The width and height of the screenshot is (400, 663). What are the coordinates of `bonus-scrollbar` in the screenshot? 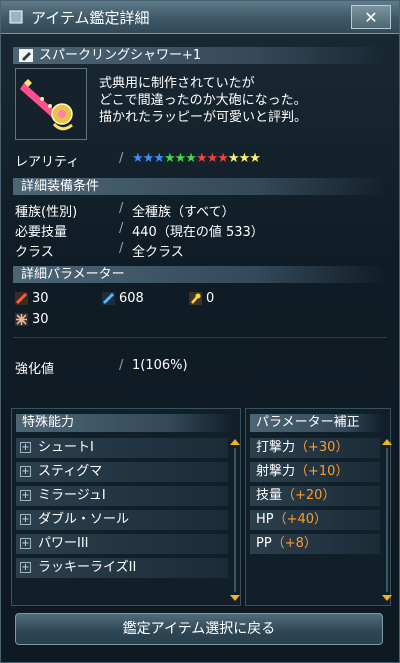 It's located at (387, 520).